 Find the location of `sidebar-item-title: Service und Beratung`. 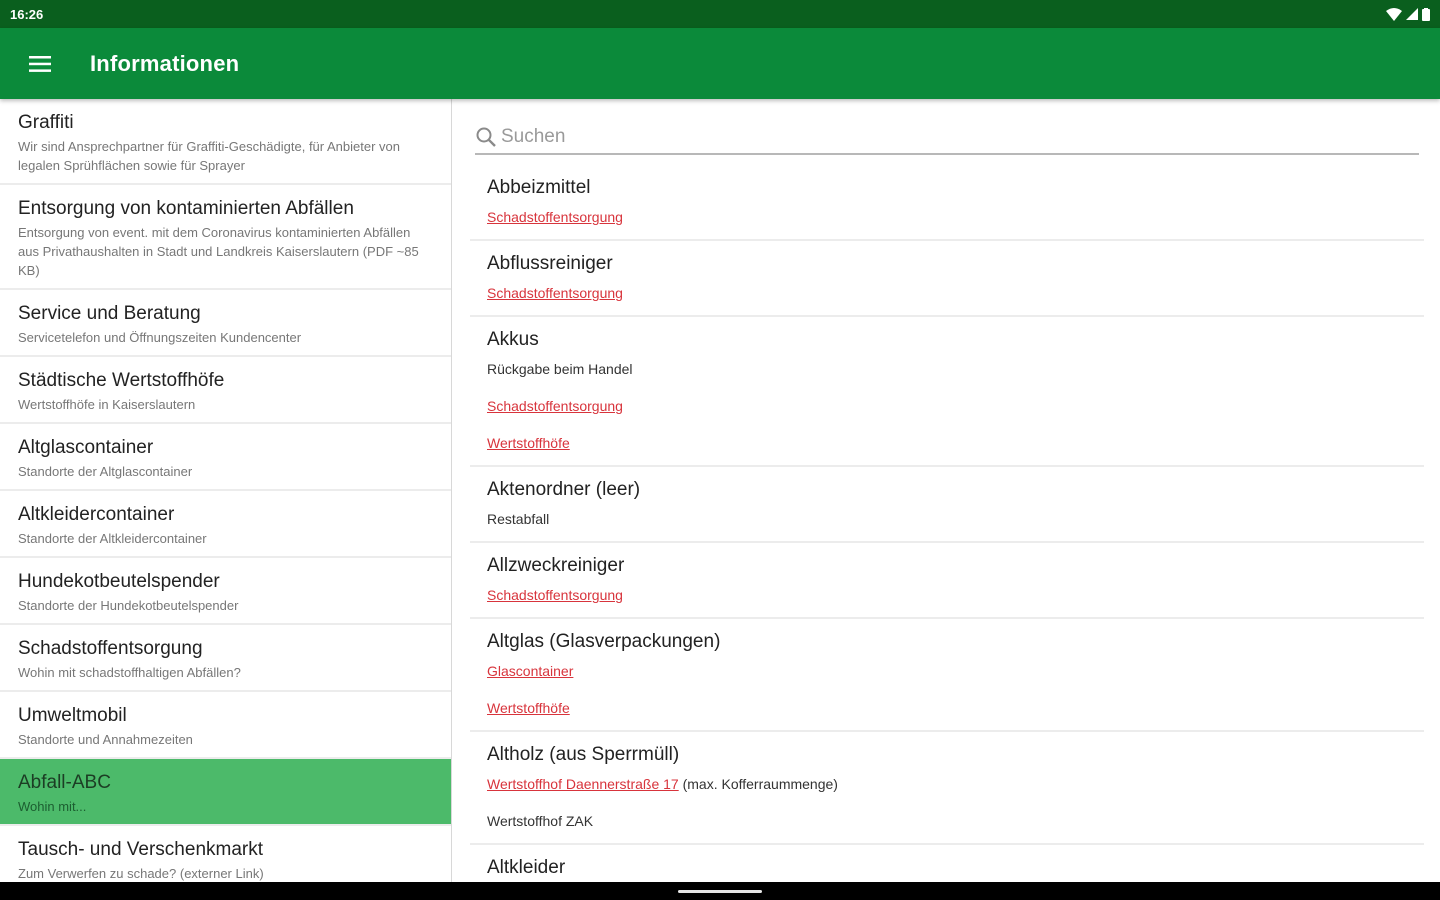

sidebar-item-title: Service und Beratung is located at coordinates (109, 313).